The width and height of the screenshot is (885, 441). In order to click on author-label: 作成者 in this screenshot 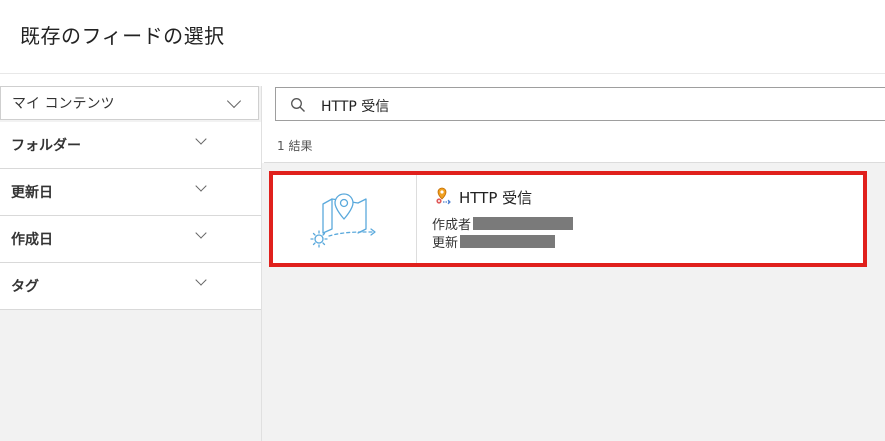, I will do `click(452, 225)`.